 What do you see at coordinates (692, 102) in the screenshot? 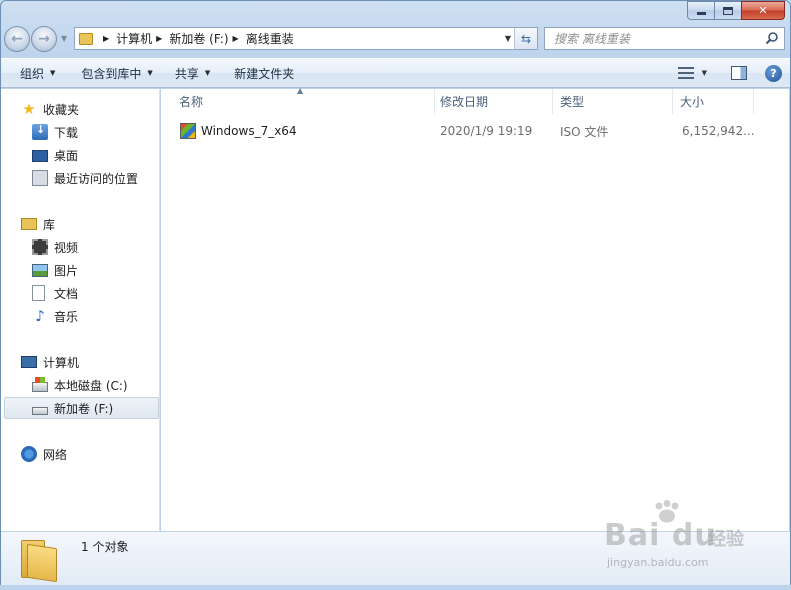
I see `column-header-size-label: 大小` at bounding box center [692, 102].